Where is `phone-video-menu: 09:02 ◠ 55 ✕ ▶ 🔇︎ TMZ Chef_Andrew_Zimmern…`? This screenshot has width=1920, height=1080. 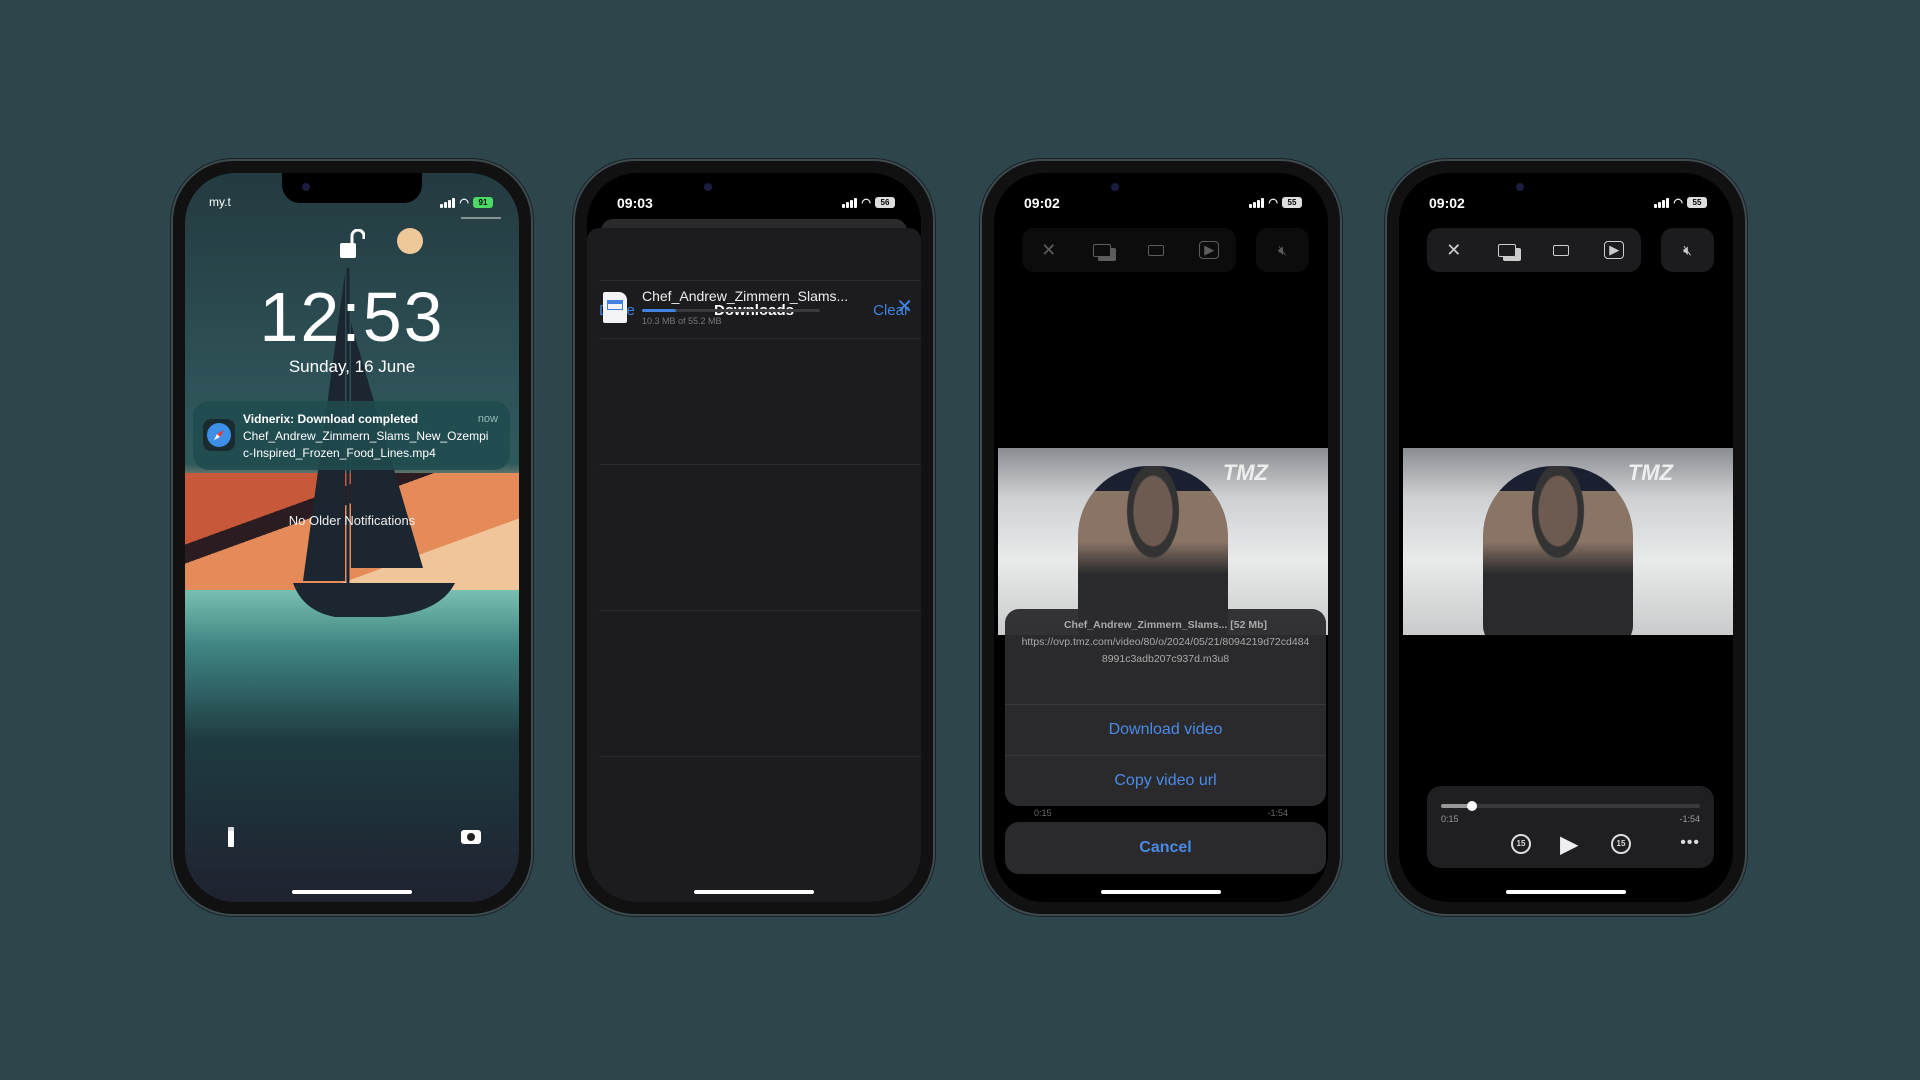
phone-video-menu: 09:02 ◠ 55 ✕ ▶ 🔇︎ TMZ Chef_Andrew_Zimmern… is located at coordinates (1161, 537).